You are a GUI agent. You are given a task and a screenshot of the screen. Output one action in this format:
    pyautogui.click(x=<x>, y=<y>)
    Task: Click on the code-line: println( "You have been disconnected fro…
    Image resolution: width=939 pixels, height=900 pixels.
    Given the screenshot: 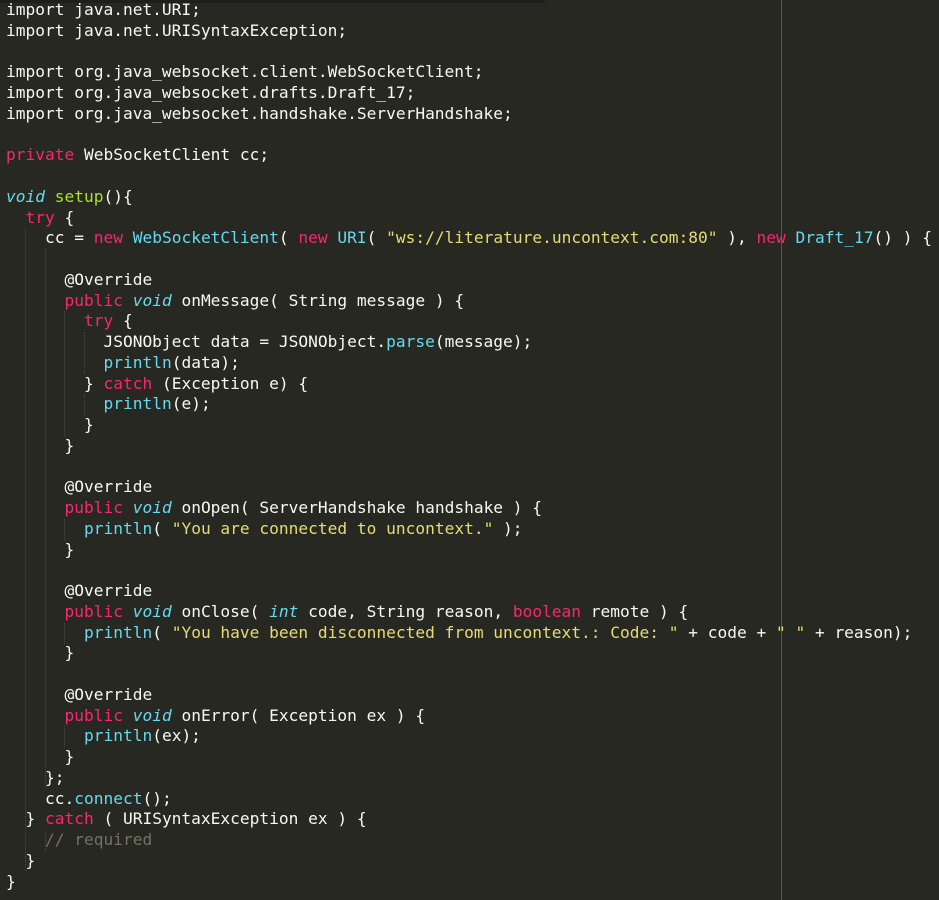 What is the action you would take?
    pyautogui.click(x=469, y=633)
    